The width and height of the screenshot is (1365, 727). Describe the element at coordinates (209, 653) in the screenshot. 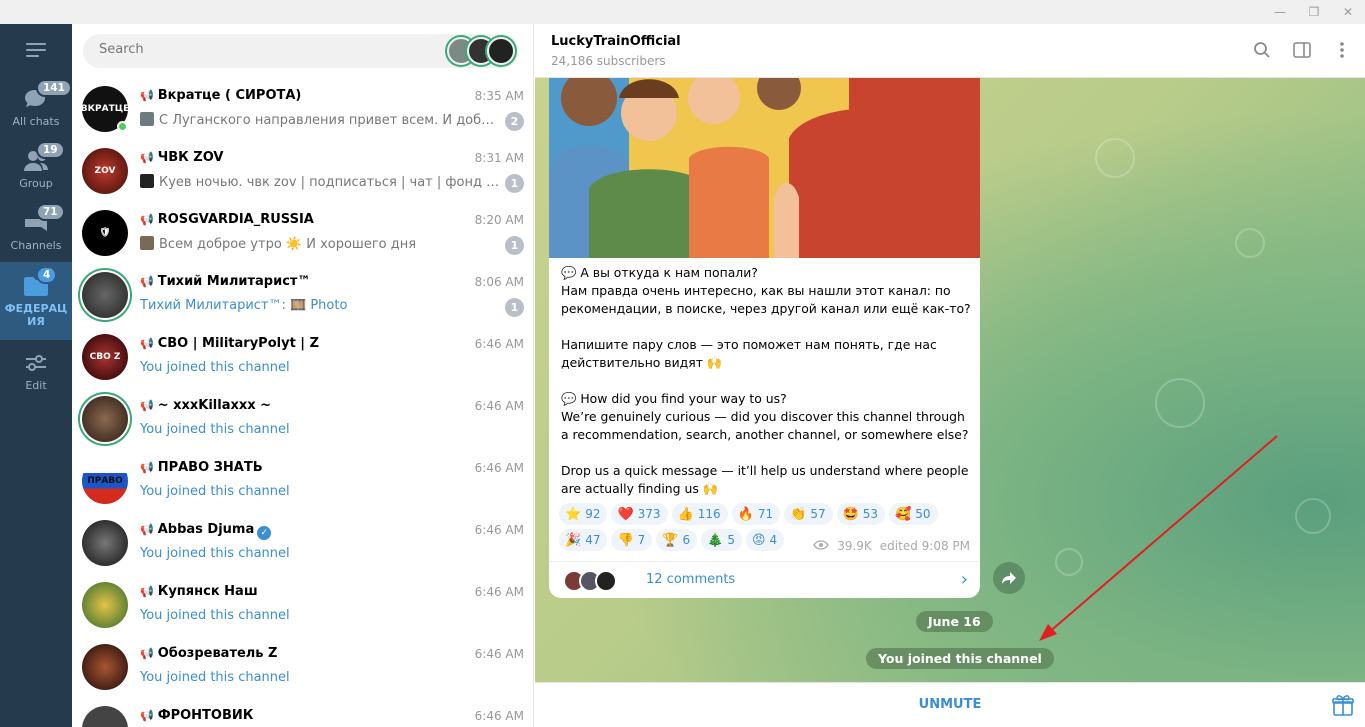

I see `chat-name: 📢 Обозреватель Z` at that location.